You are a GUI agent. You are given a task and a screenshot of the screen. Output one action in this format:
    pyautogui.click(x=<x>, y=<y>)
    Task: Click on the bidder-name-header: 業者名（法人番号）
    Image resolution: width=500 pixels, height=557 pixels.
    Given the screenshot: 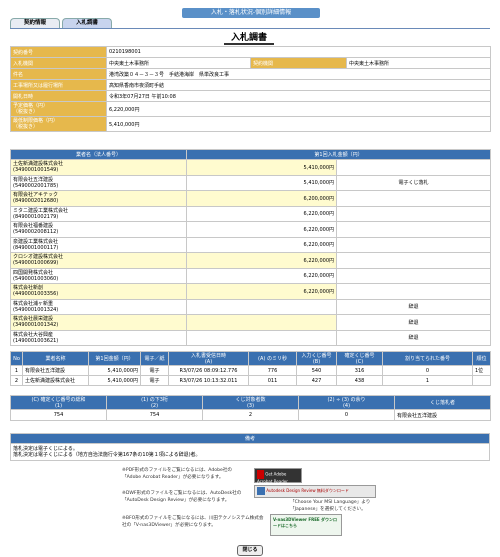 What is the action you would take?
    pyautogui.click(x=98, y=154)
    